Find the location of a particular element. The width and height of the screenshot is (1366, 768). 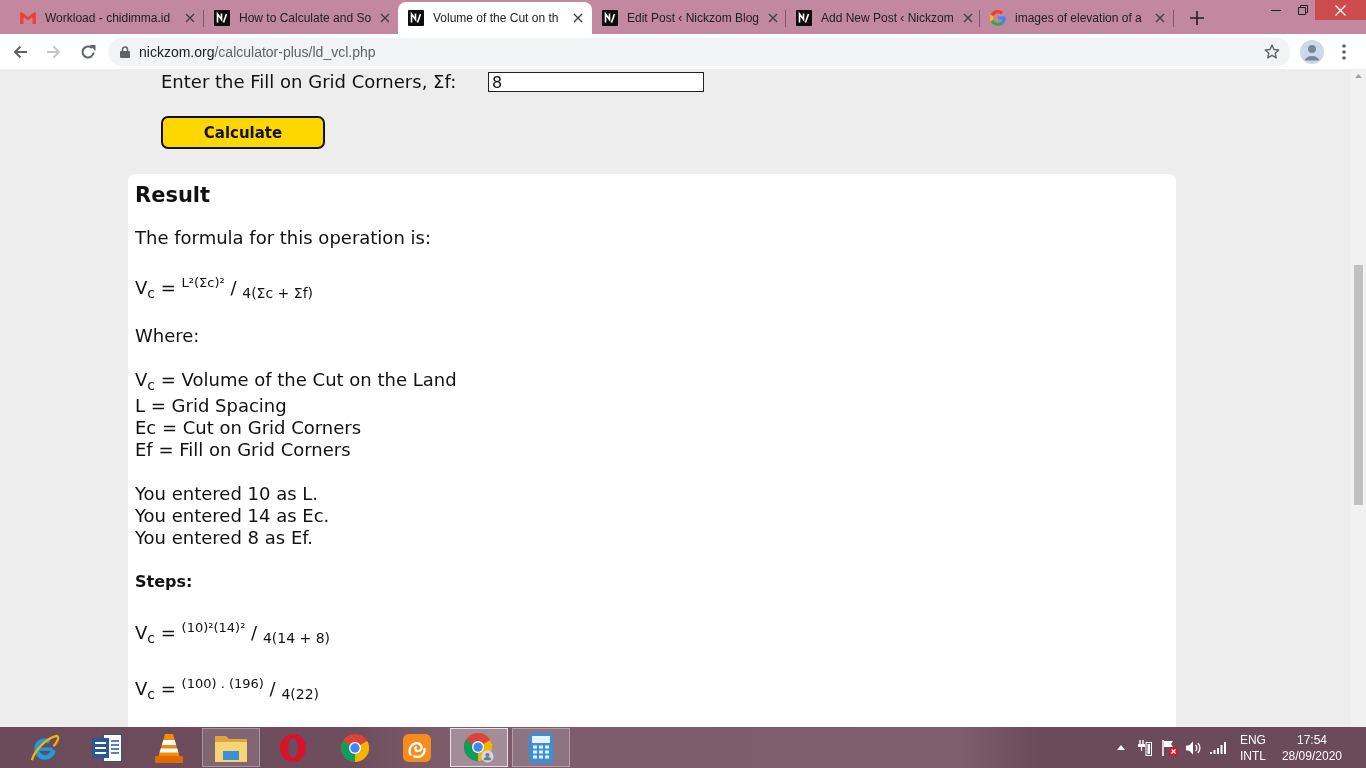

close-button is located at coordinates (1340, 10).